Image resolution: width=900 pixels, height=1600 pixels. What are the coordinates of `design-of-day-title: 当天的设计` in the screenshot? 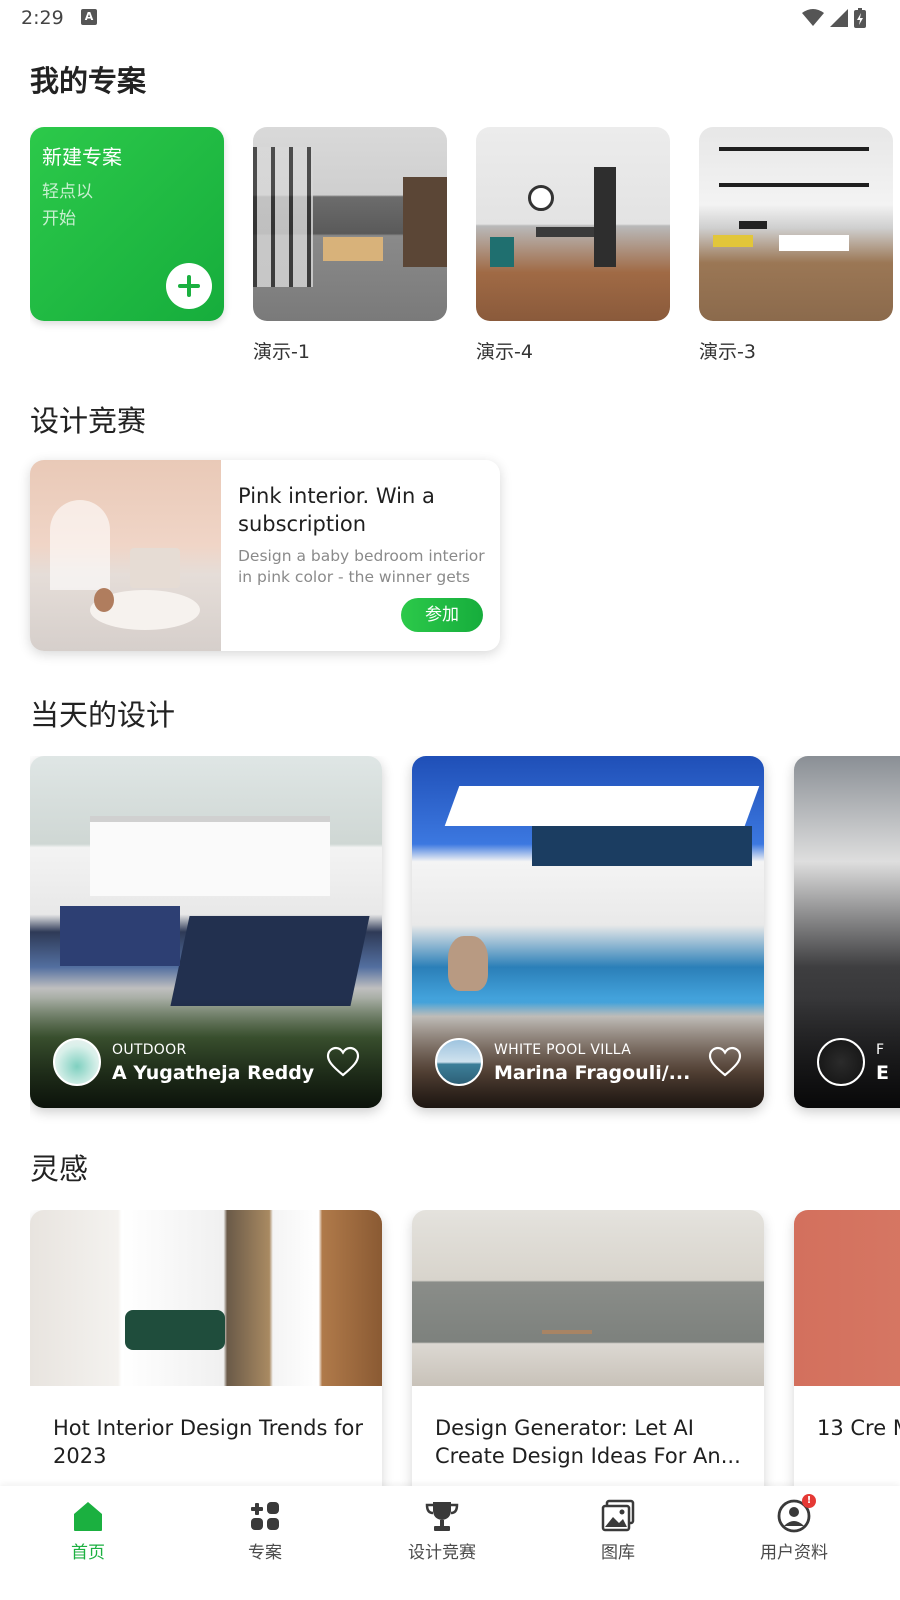 It's located at (103, 715).